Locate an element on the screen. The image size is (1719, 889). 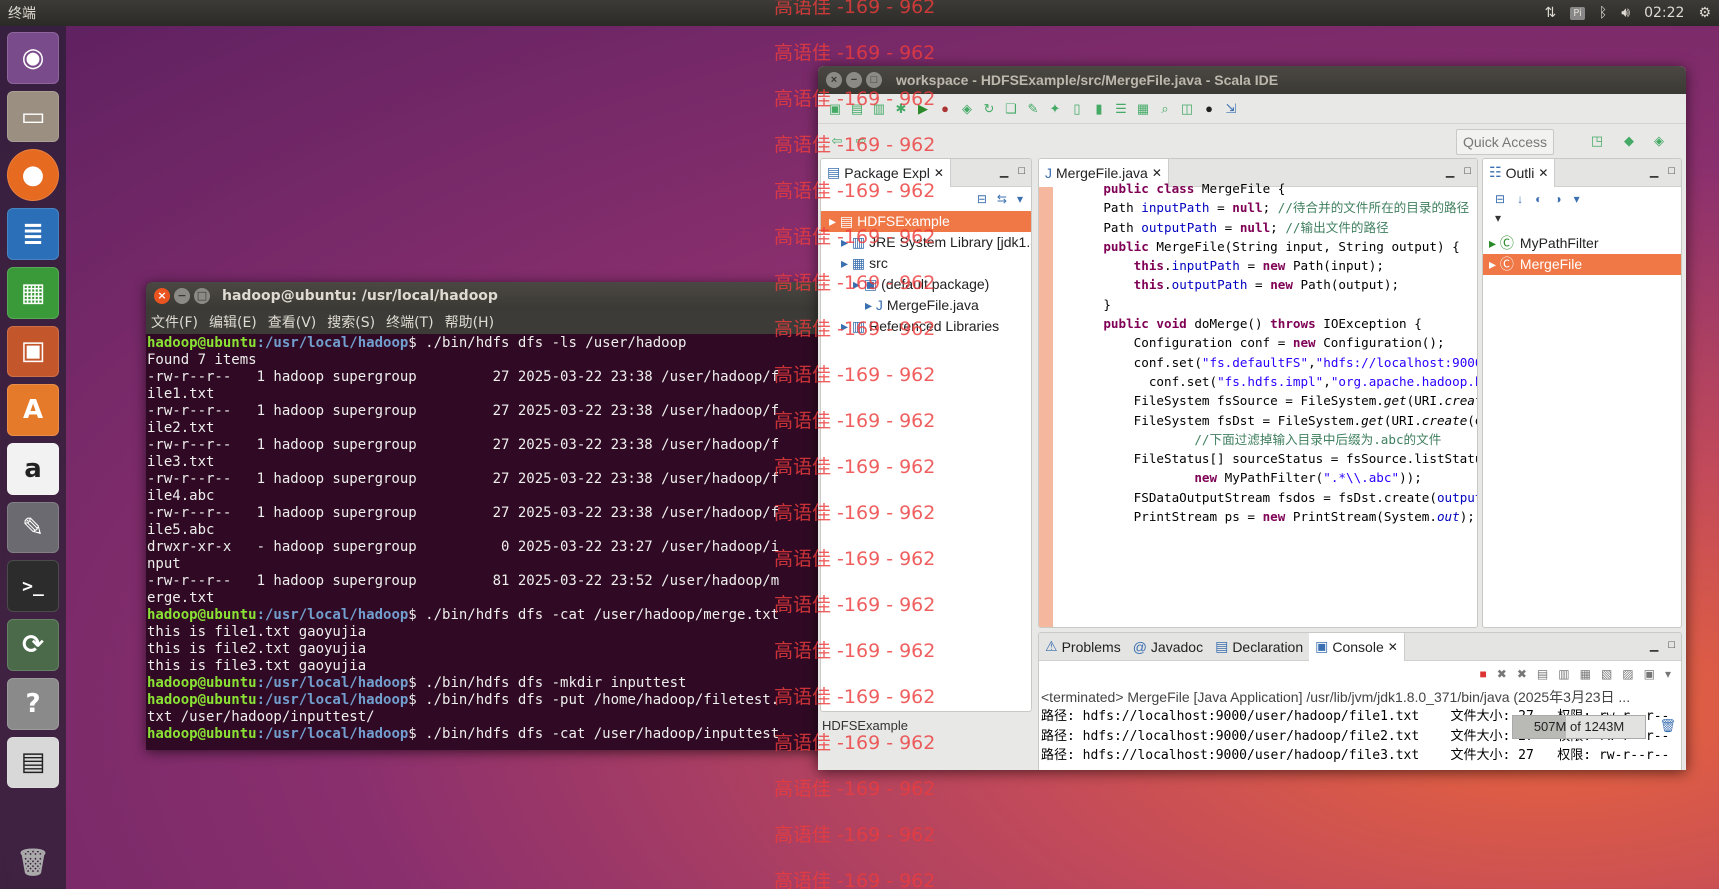
help-icon: ? is located at coordinates (33, 703).